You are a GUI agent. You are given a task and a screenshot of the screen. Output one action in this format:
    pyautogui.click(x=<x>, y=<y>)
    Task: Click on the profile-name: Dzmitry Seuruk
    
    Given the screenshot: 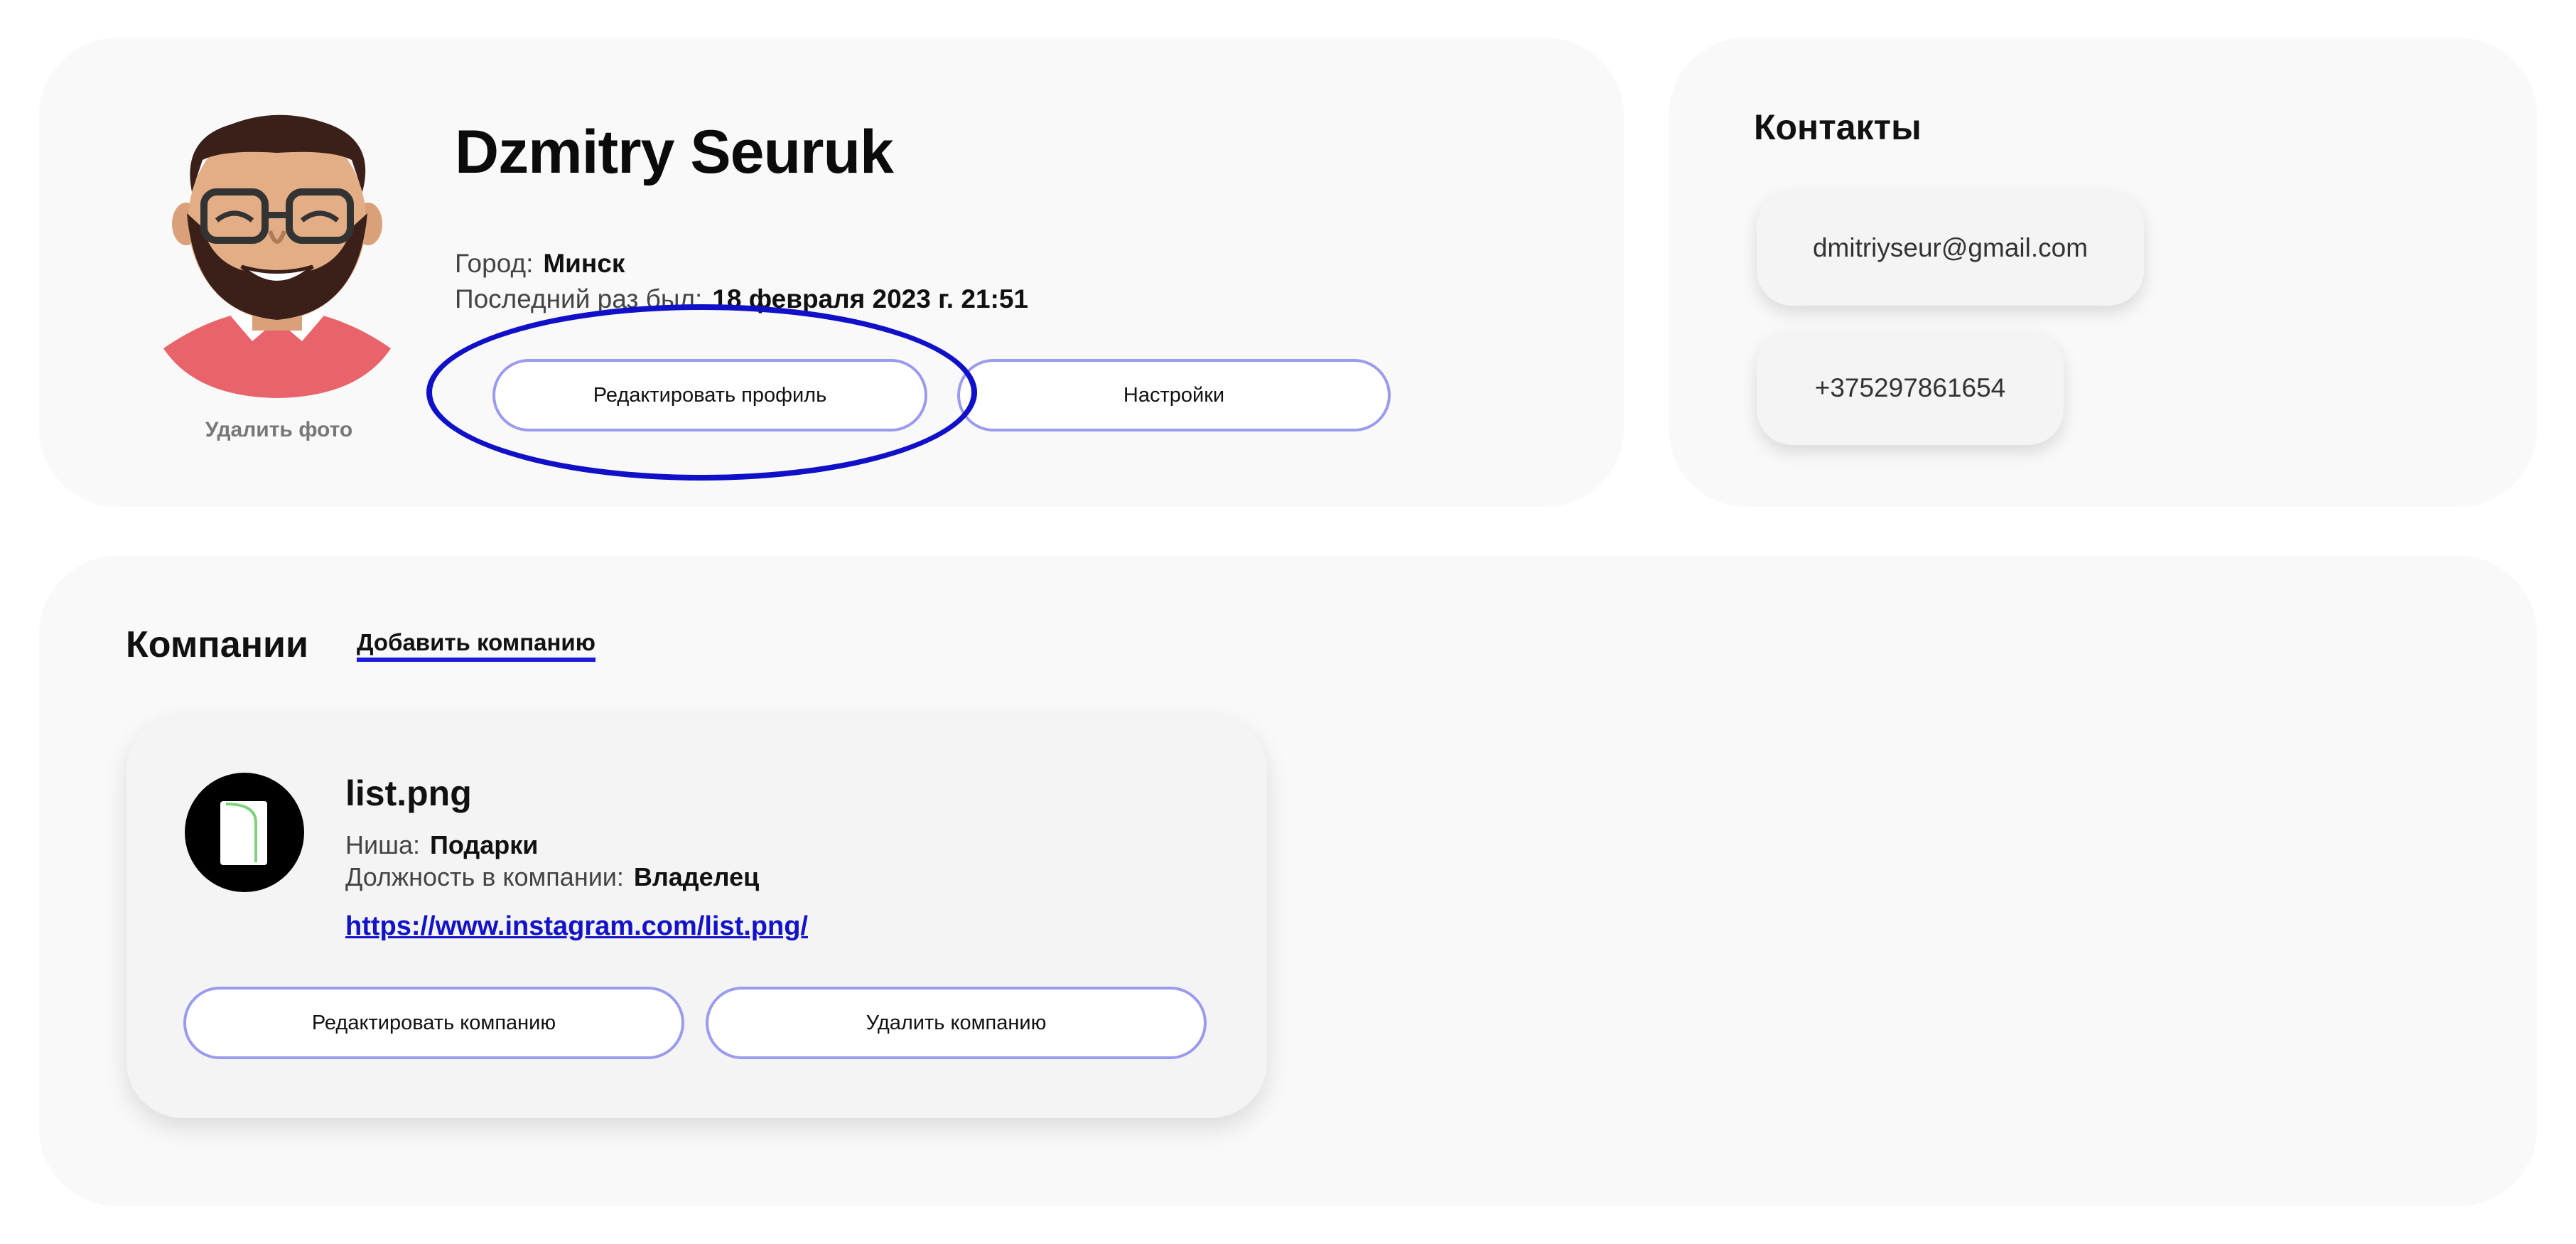 What is the action you would take?
    pyautogui.click(x=675, y=152)
    